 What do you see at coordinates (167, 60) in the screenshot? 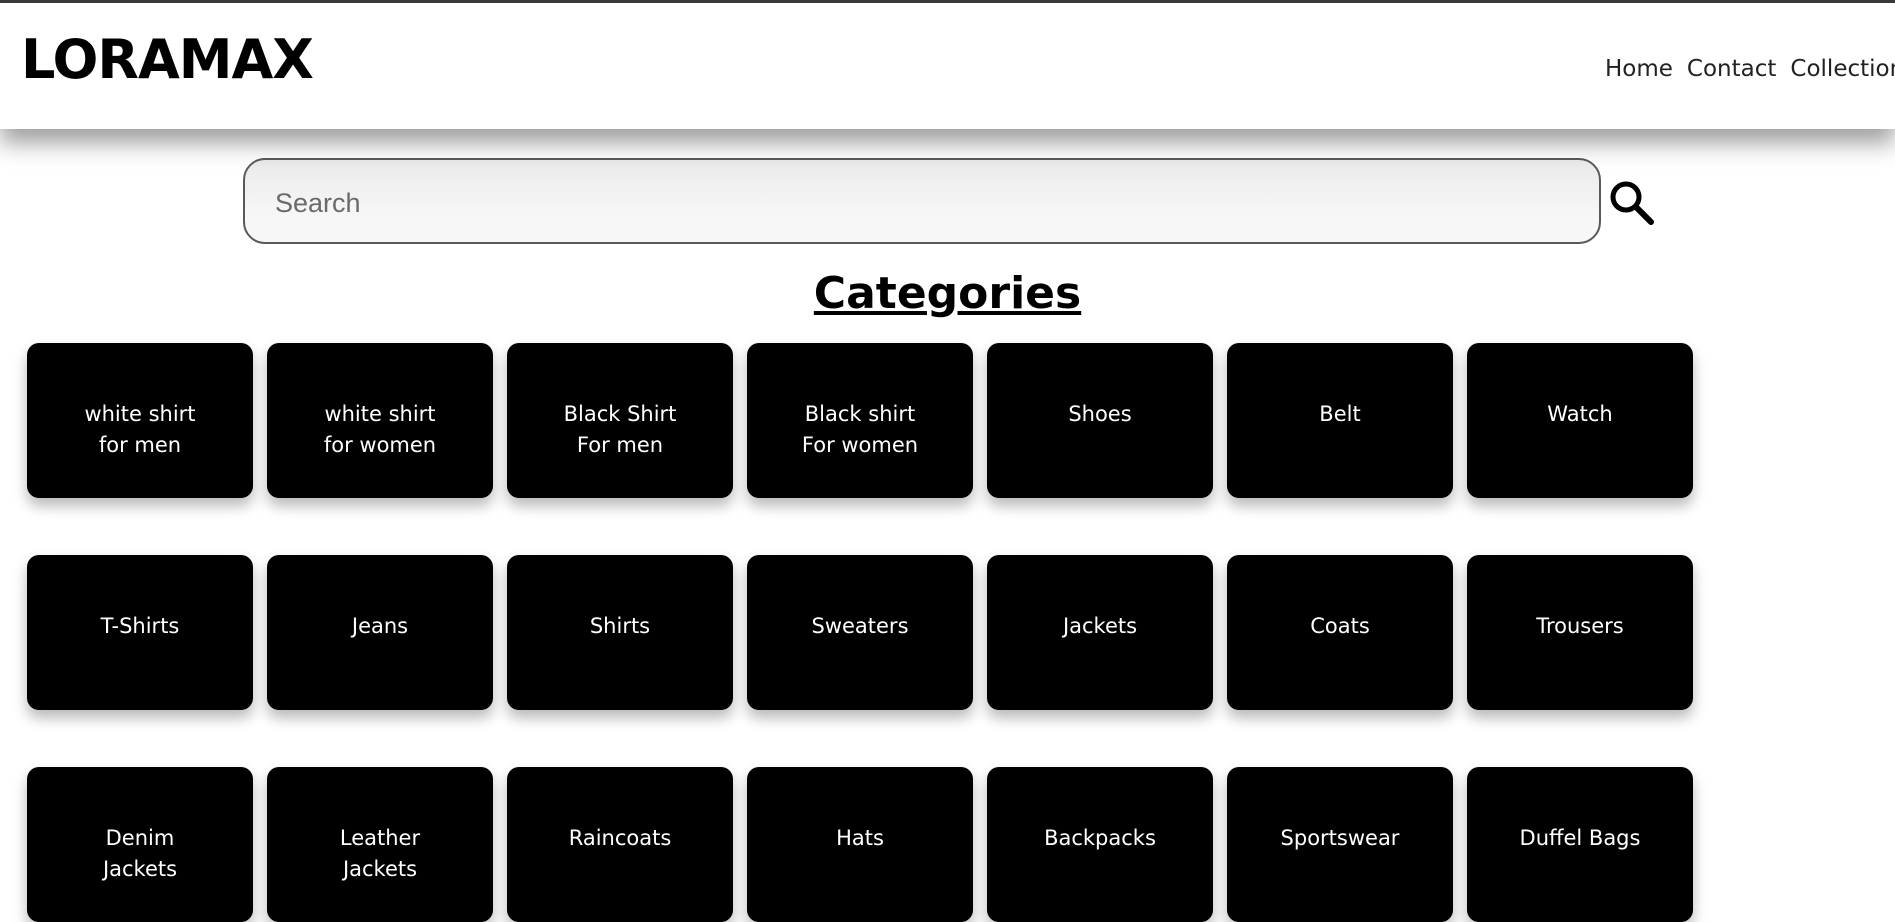
I see `site-logo: LORAMAX` at bounding box center [167, 60].